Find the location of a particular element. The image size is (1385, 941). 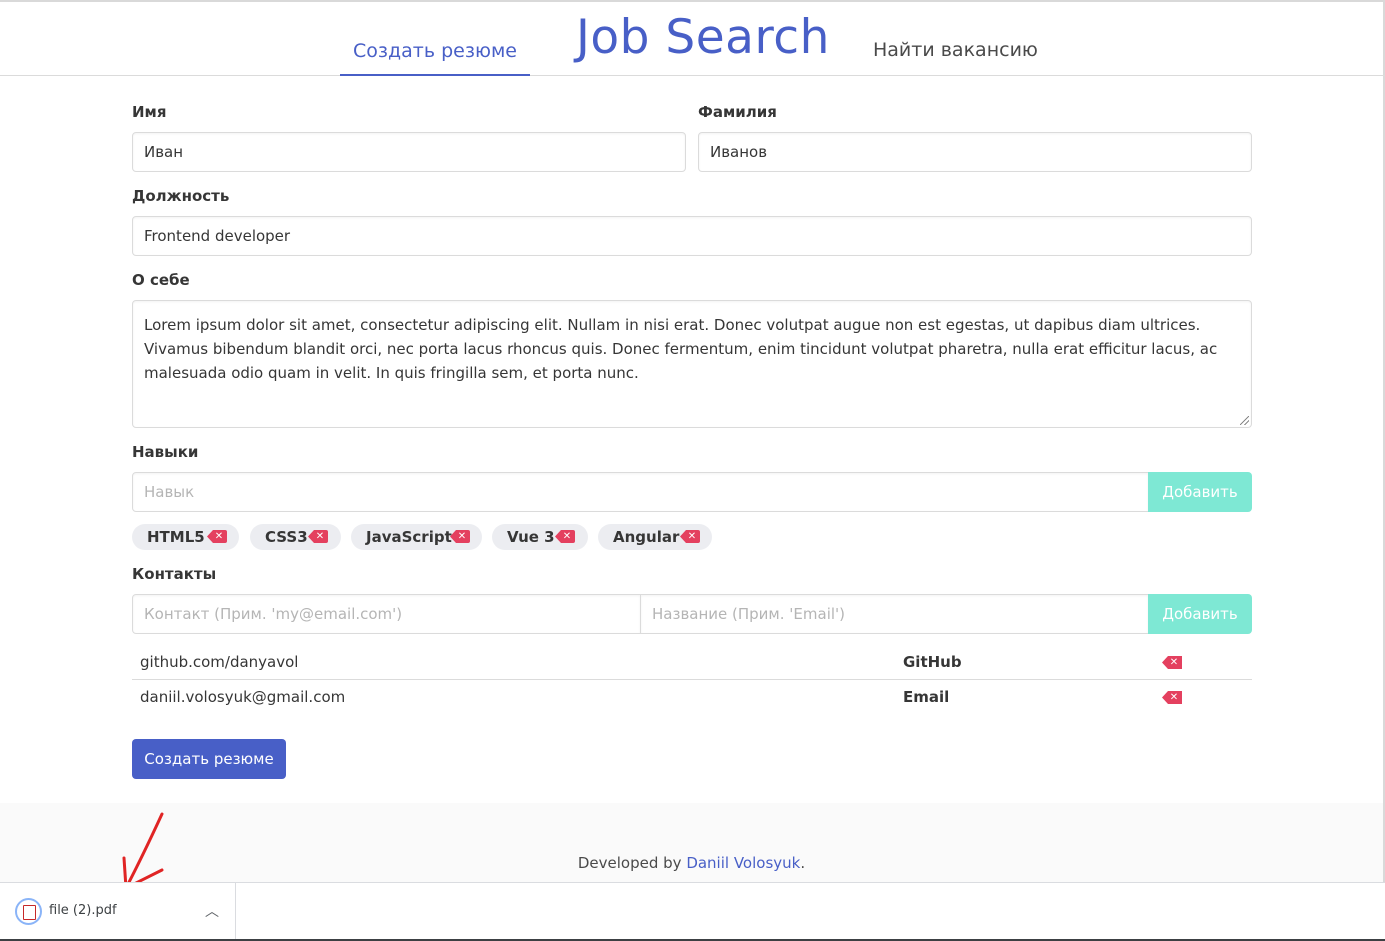

last-name-label: Фамилия is located at coordinates (737, 112).